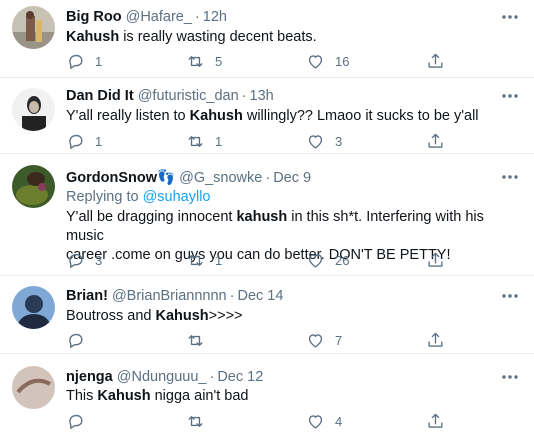 This screenshot has height=437, width=534. I want to click on like-button: 16, so click(327, 61).